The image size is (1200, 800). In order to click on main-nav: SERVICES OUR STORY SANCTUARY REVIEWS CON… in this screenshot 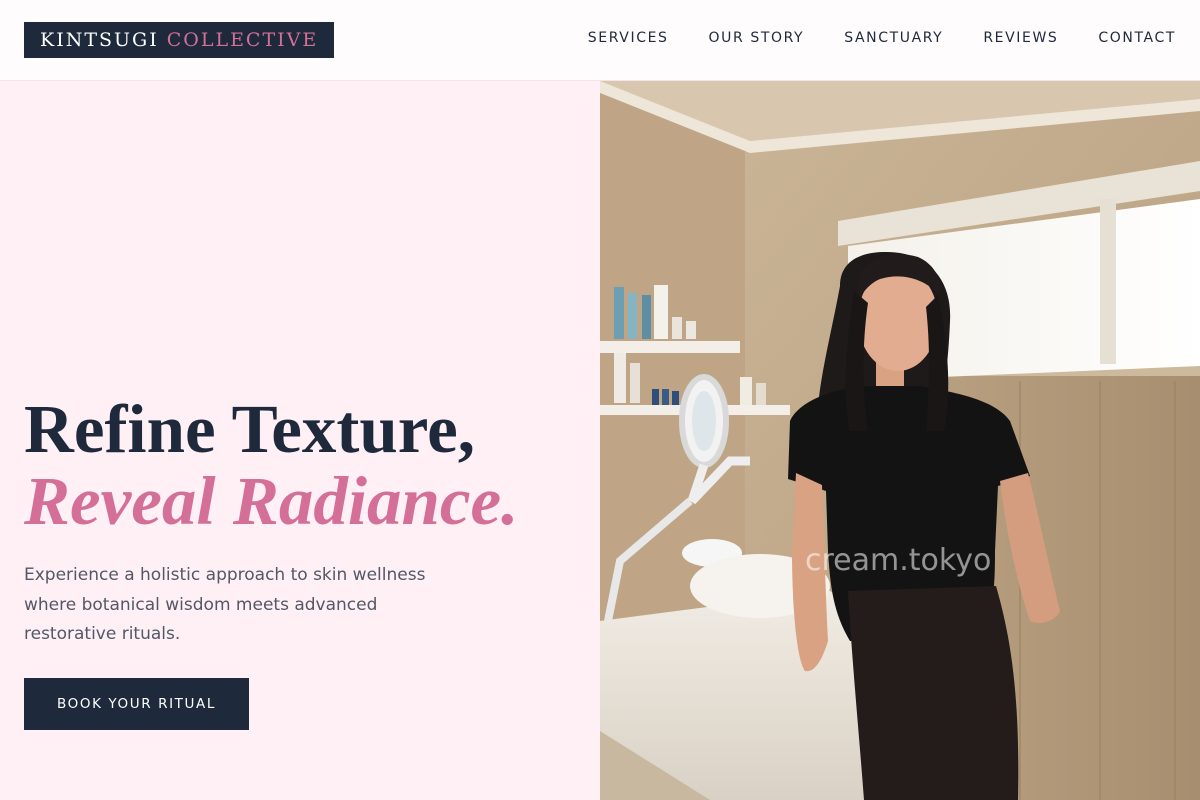, I will do `click(882, 38)`.